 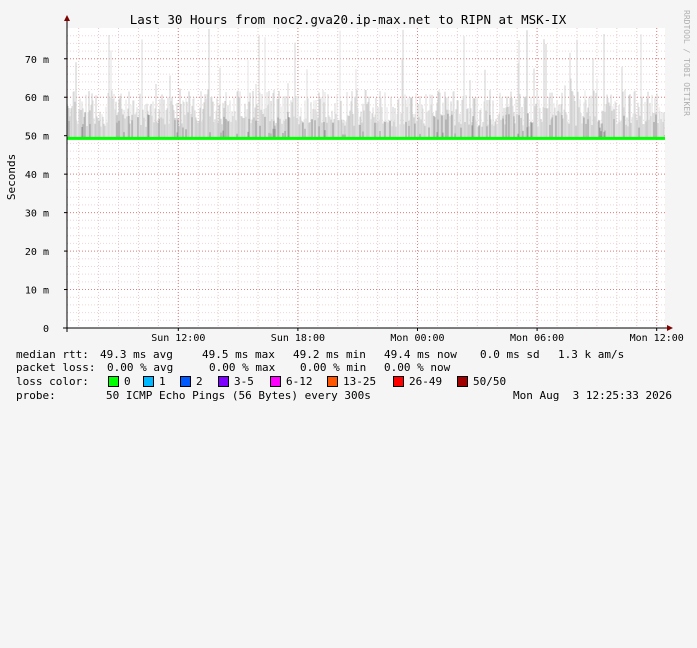 What do you see at coordinates (329, 354) in the screenshot?
I see `median-rtt-min: 49.2 ms min` at bounding box center [329, 354].